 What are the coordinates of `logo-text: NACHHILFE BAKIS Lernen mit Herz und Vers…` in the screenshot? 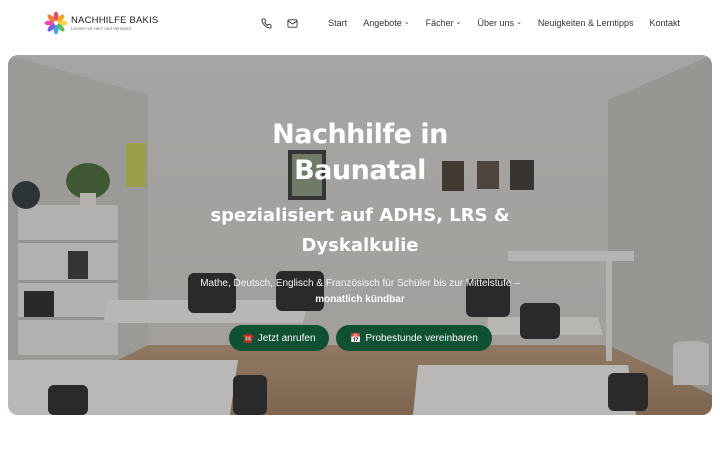 It's located at (114, 23).